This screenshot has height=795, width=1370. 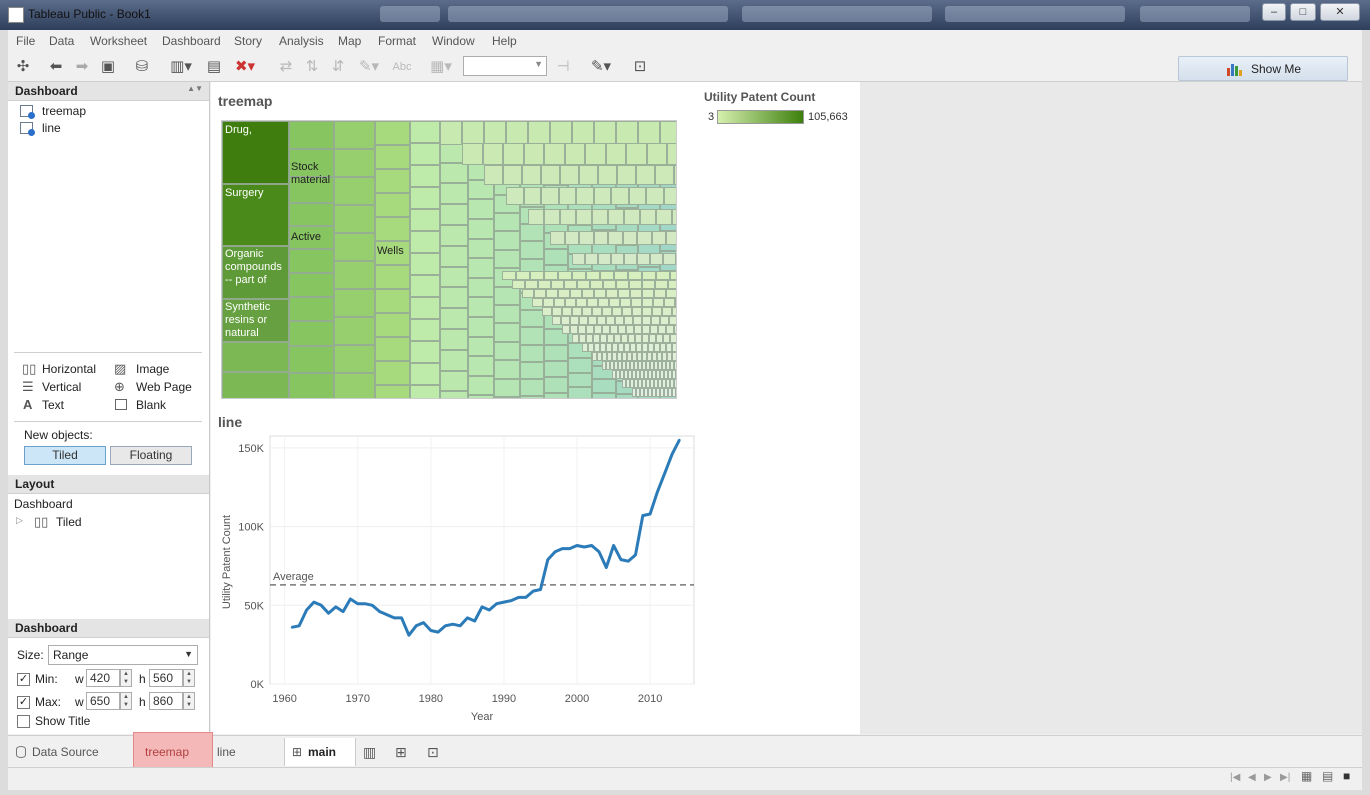 What do you see at coordinates (67, 405) in the screenshot?
I see `object-text: A Text` at bounding box center [67, 405].